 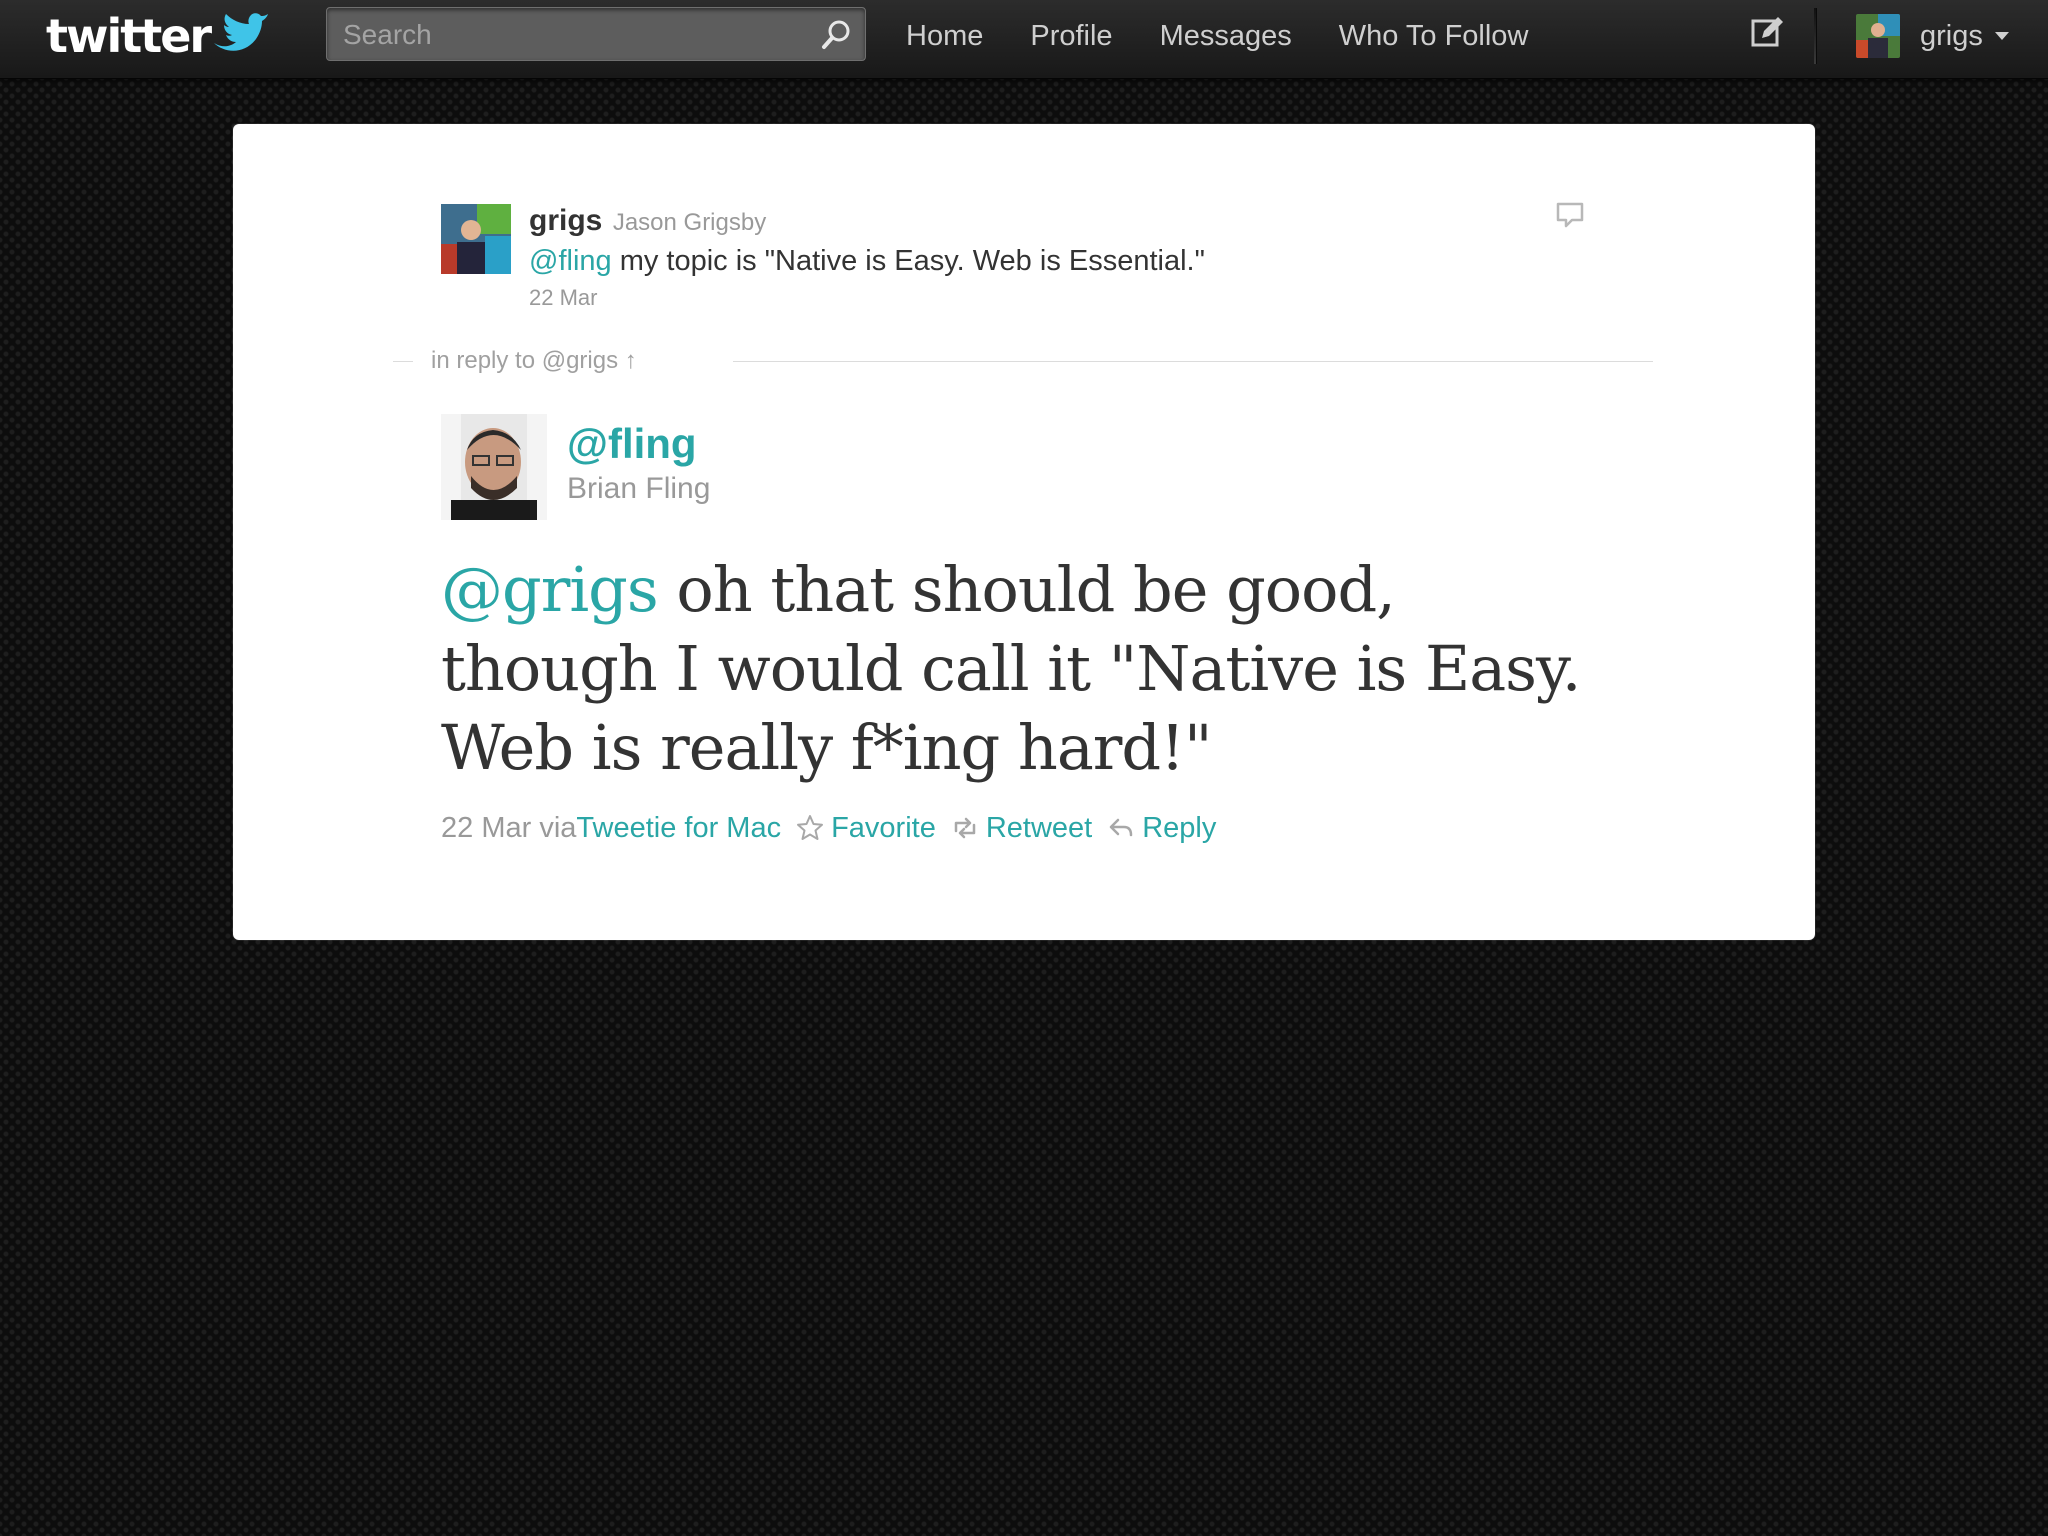 What do you see at coordinates (509, 827) in the screenshot?
I see `tweet-date-via: 22 Mar via` at bounding box center [509, 827].